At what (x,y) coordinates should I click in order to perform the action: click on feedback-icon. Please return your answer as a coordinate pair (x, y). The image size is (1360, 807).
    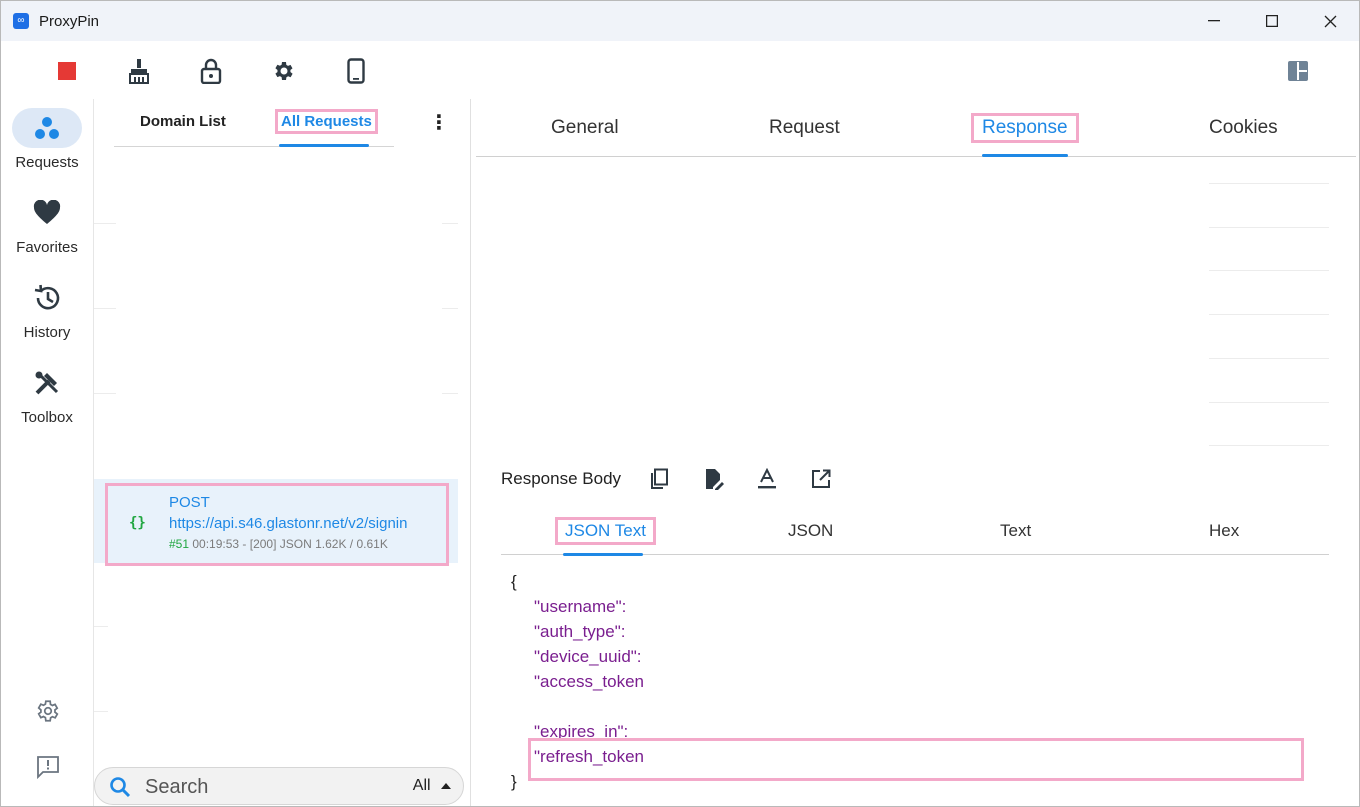
    Looking at the image, I should click on (48, 768).